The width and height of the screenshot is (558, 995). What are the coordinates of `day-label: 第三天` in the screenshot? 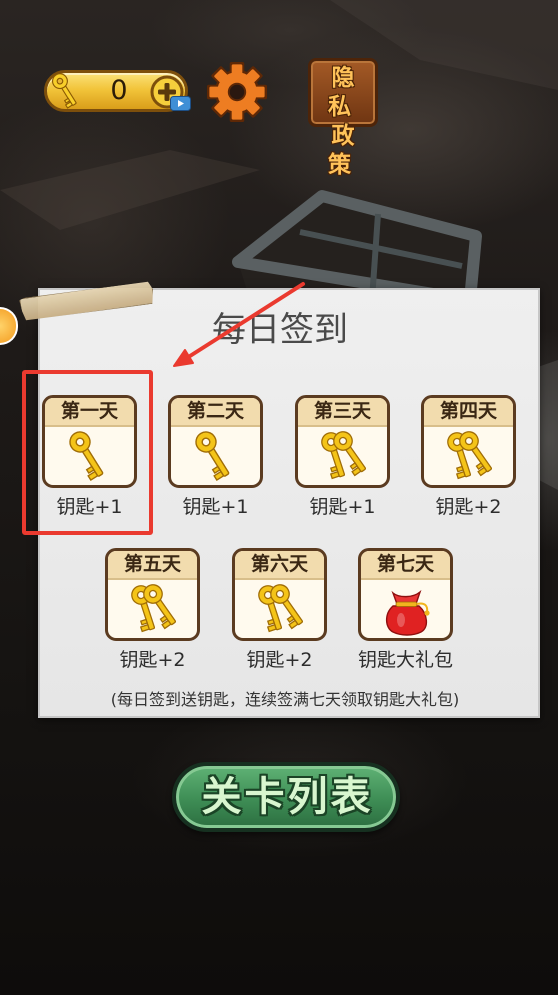 It's located at (342, 412).